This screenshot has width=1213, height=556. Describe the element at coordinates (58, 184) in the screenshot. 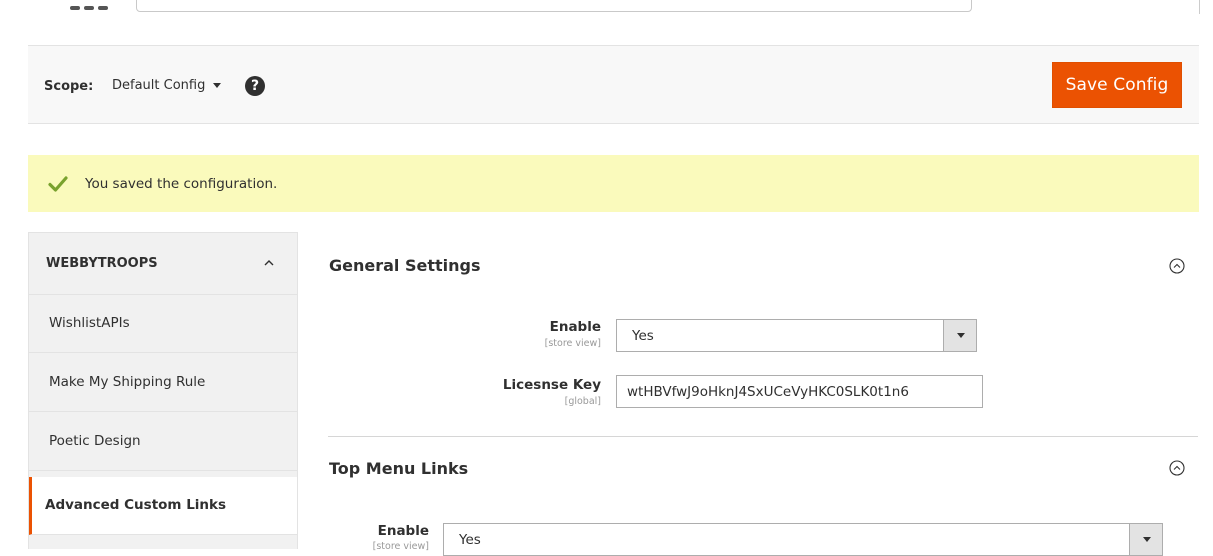

I see `checkmark-icon` at that location.